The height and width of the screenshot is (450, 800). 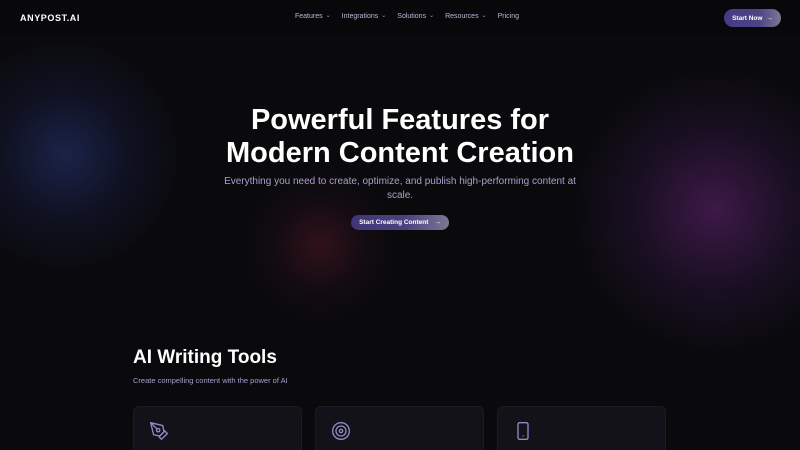 What do you see at coordinates (394, 222) in the screenshot?
I see `cta-label: Start Creating Content` at bounding box center [394, 222].